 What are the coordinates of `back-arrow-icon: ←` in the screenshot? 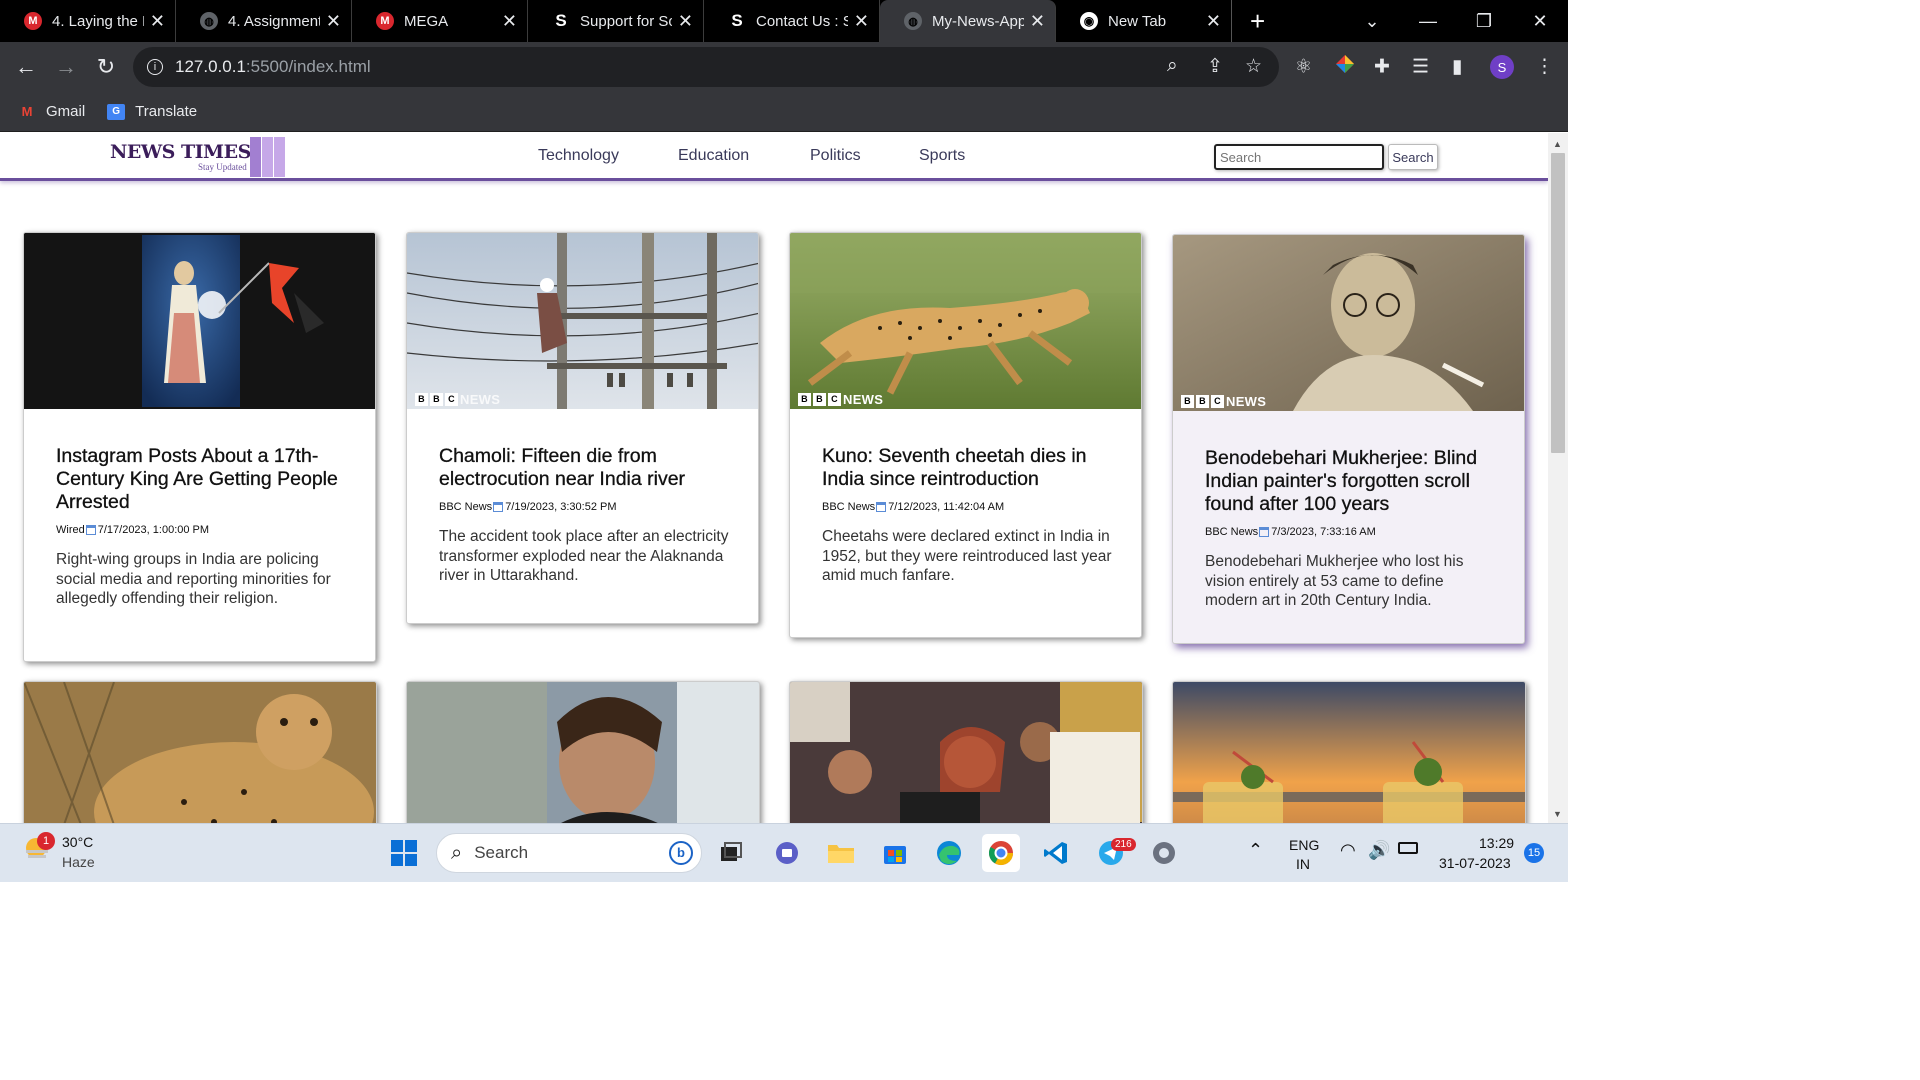 It's located at (26, 67).